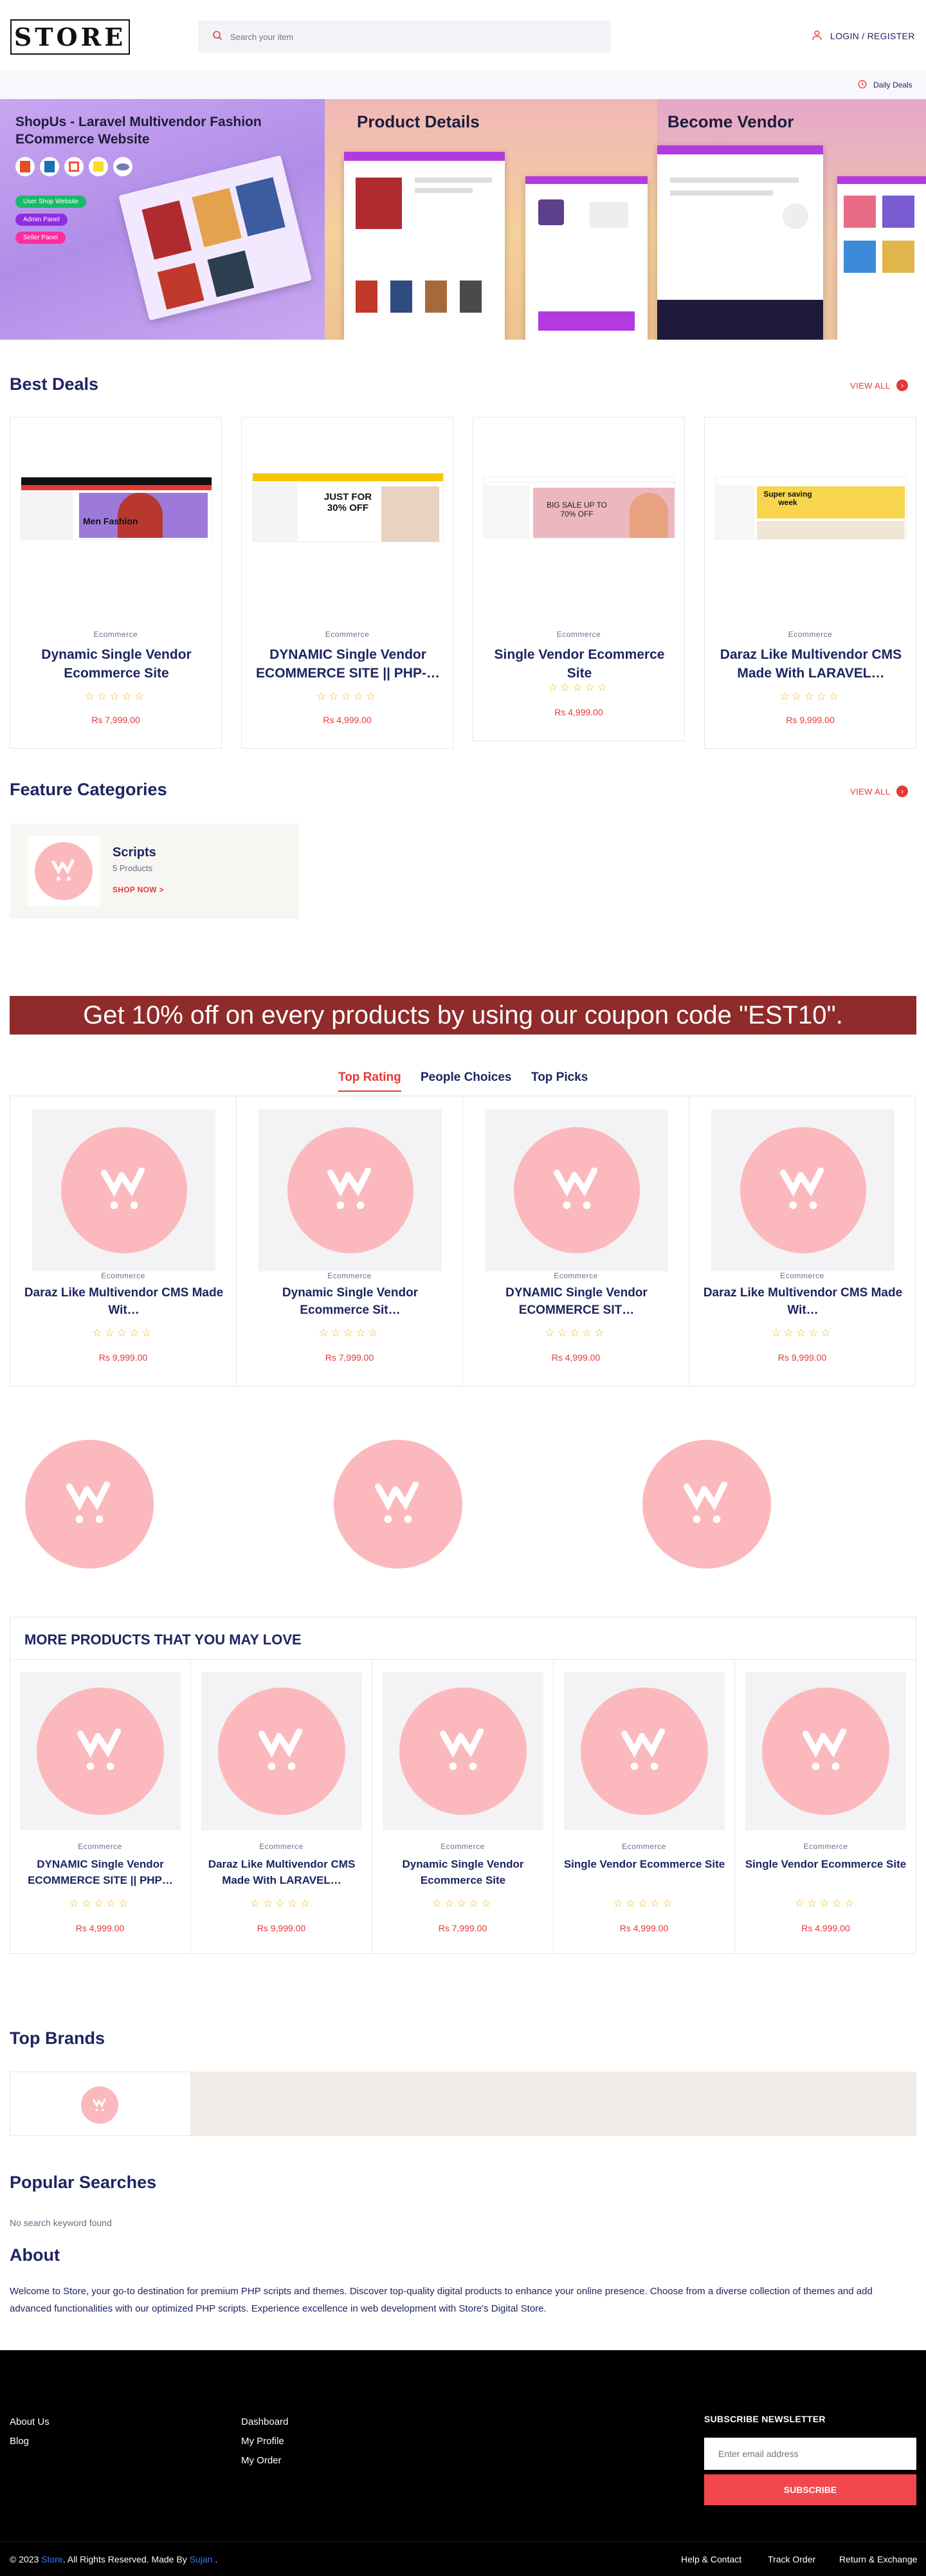  Describe the element at coordinates (139, 889) in the screenshot. I see `shop-now-link: SHOP NOW >` at that location.